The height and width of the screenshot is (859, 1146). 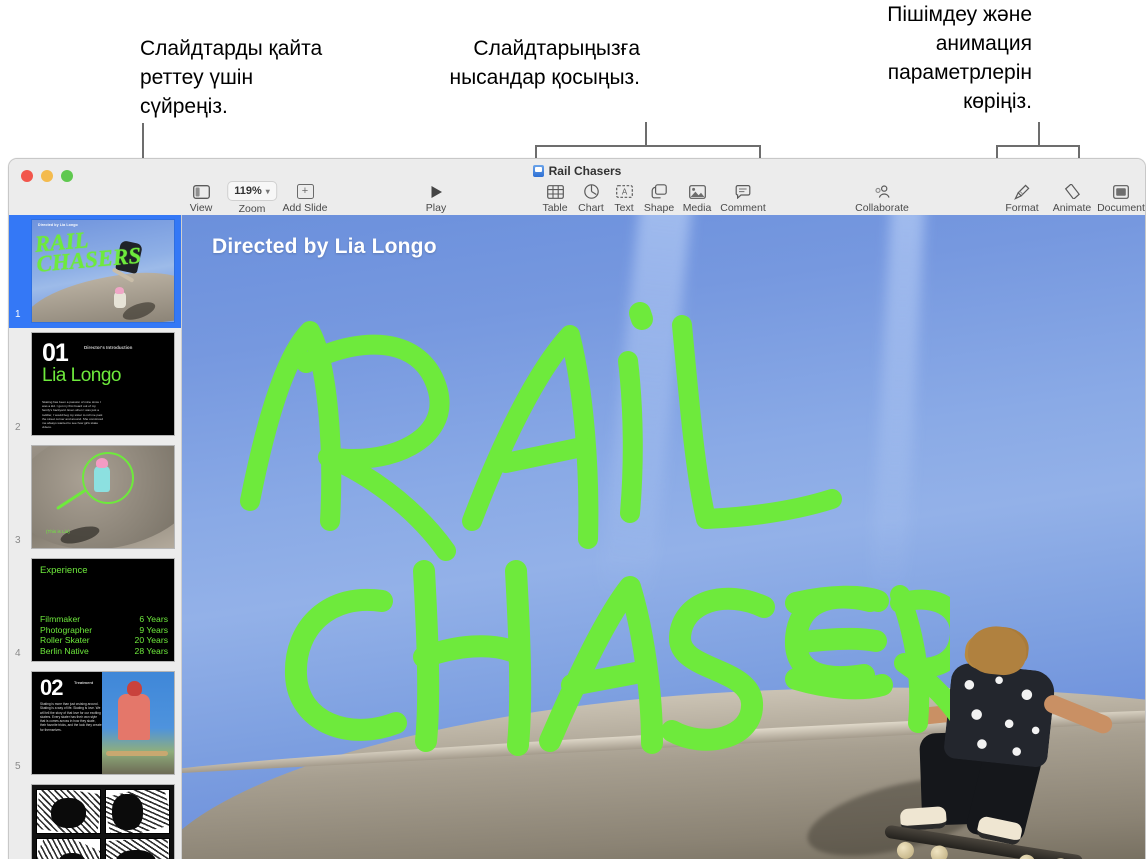 What do you see at coordinates (18, 427) in the screenshot?
I see `slide-number-2: 2` at bounding box center [18, 427].